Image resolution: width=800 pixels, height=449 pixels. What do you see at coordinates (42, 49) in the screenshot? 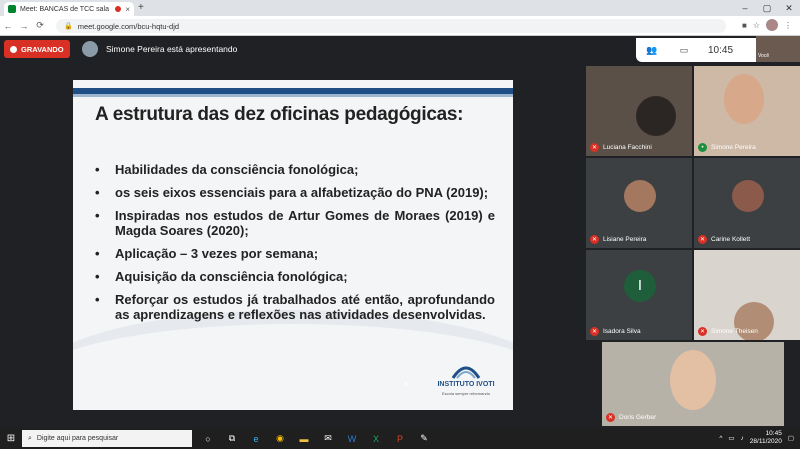
I see `recording-label: GRAVANDO` at bounding box center [42, 49].